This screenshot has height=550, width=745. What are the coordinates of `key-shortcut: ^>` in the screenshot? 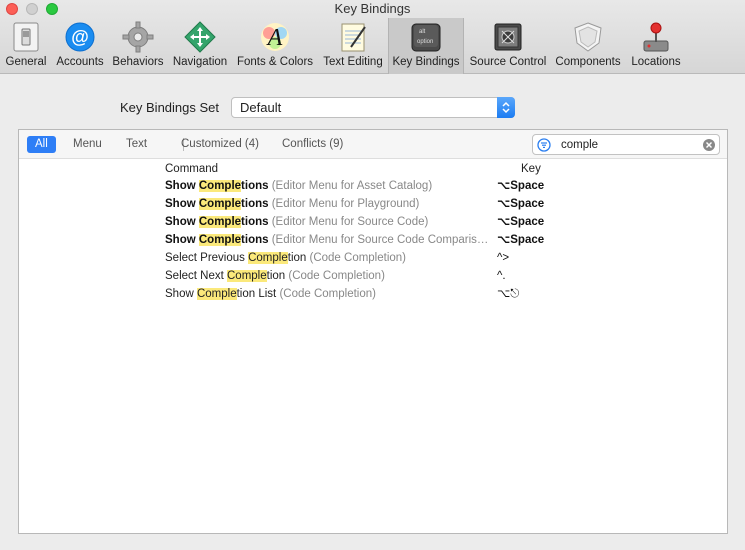 It's located at (503, 258).